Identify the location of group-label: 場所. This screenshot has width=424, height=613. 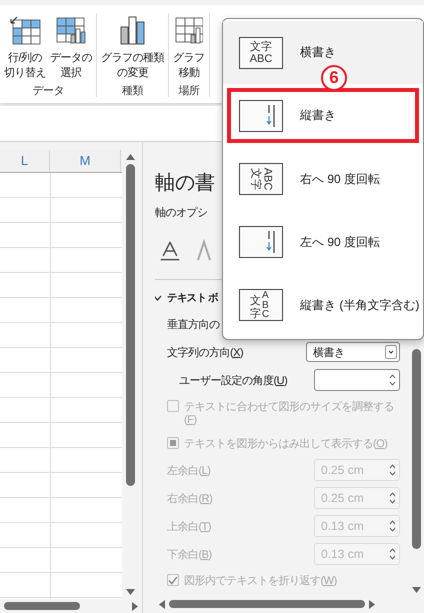
(189, 91).